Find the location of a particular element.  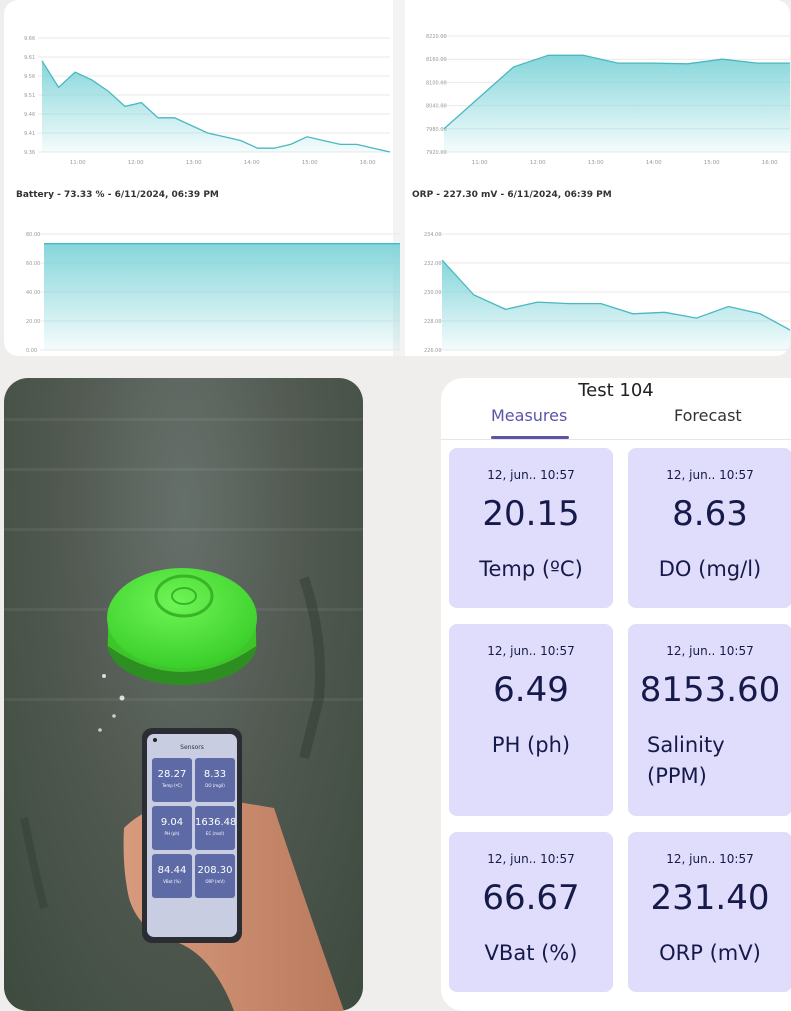

phone-reading-label: PH (ph) is located at coordinates (172, 833).